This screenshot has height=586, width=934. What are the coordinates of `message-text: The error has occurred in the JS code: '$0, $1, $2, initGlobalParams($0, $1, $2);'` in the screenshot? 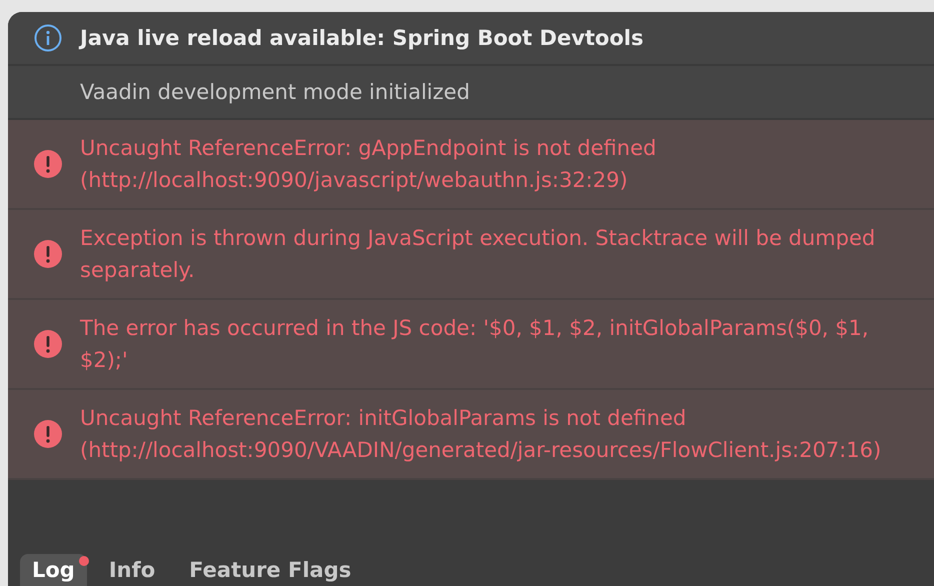 It's located at (475, 344).